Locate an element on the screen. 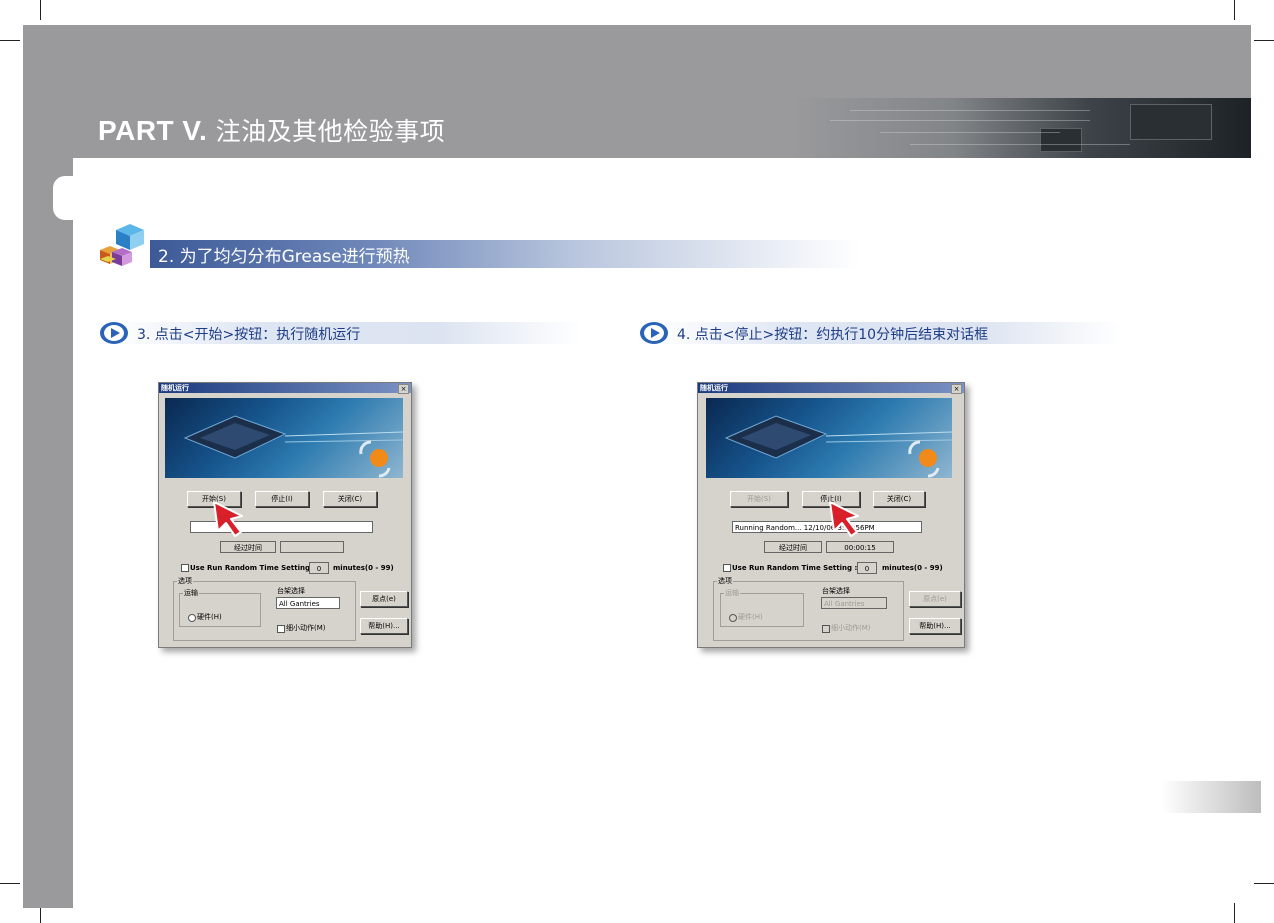 The width and height of the screenshot is (1274, 923). content-card-top is located at coordinates (652, 198).